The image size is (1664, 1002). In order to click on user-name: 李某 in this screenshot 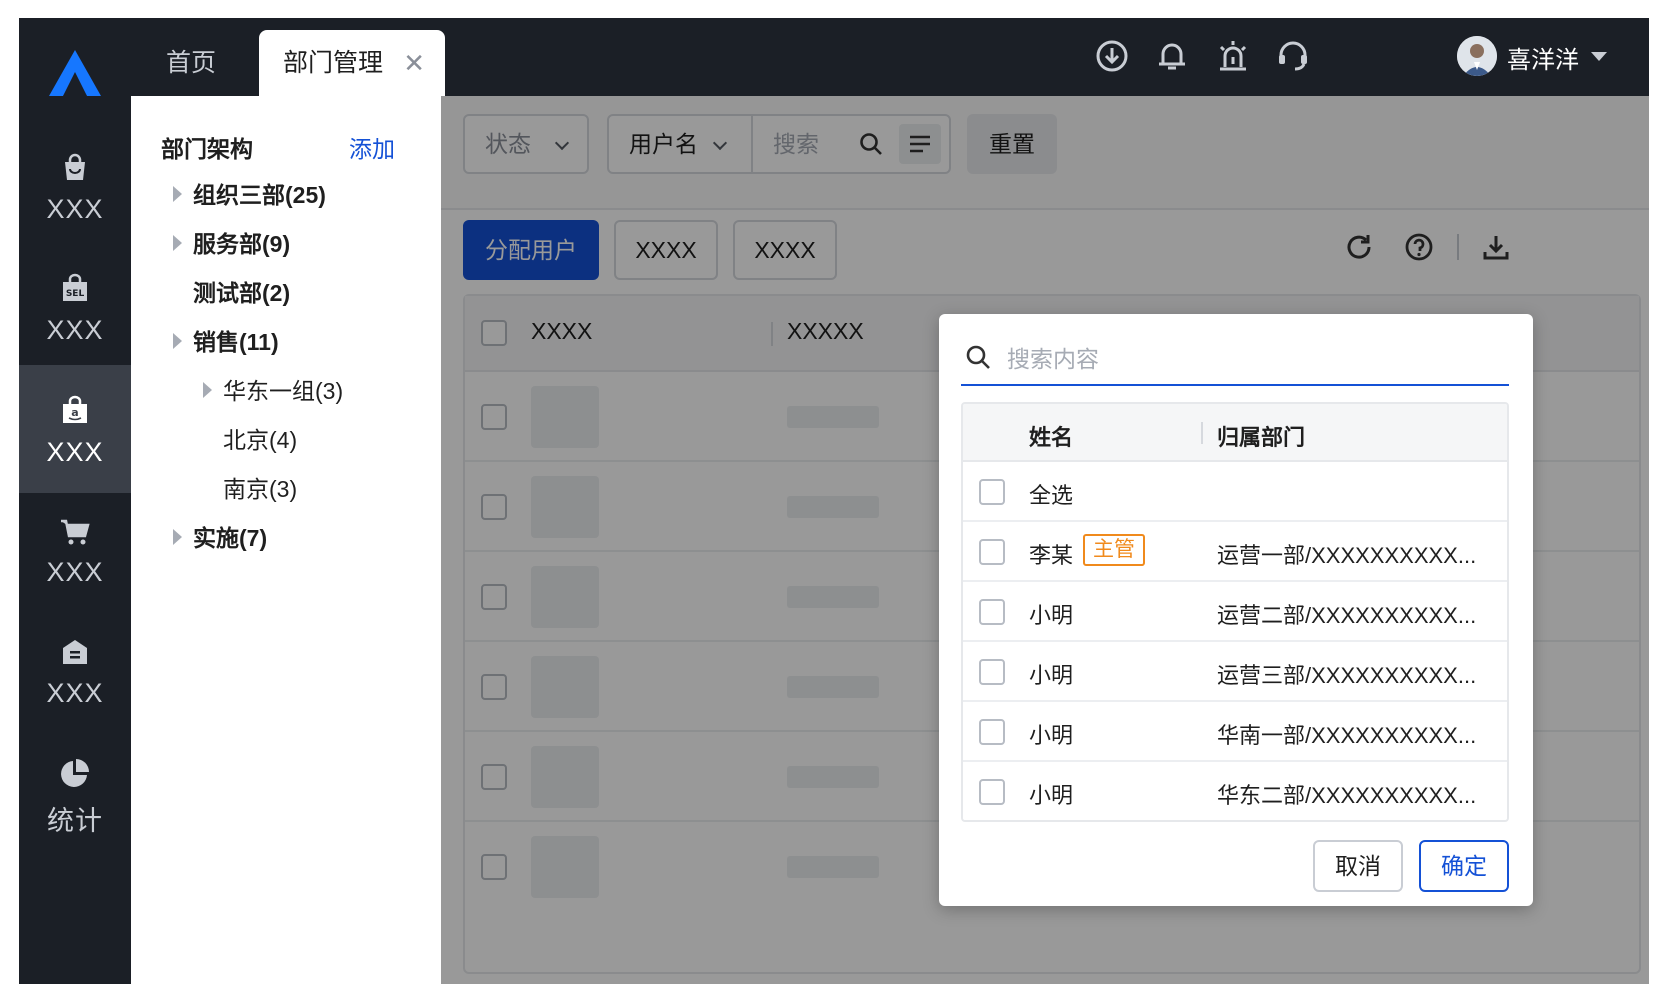, I will do `click(1051, 555)`.